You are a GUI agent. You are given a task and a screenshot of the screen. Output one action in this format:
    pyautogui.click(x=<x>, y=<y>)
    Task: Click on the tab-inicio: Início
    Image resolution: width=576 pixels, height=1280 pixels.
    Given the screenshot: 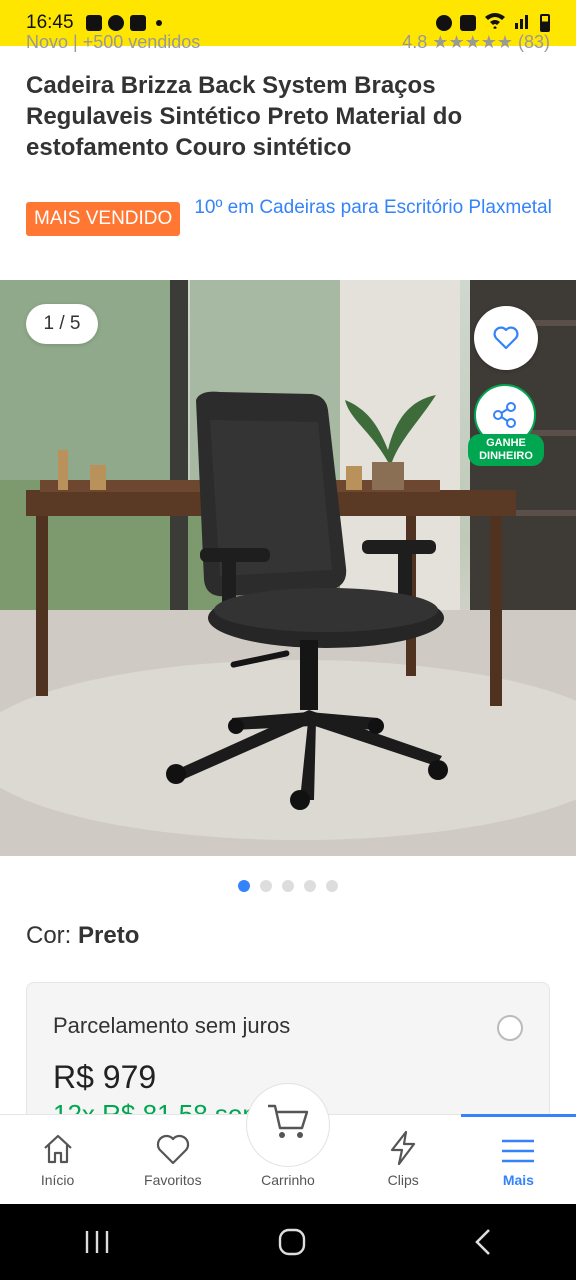 What is the action you would take?
    pyautogui.click(x=57, y=1159)
    